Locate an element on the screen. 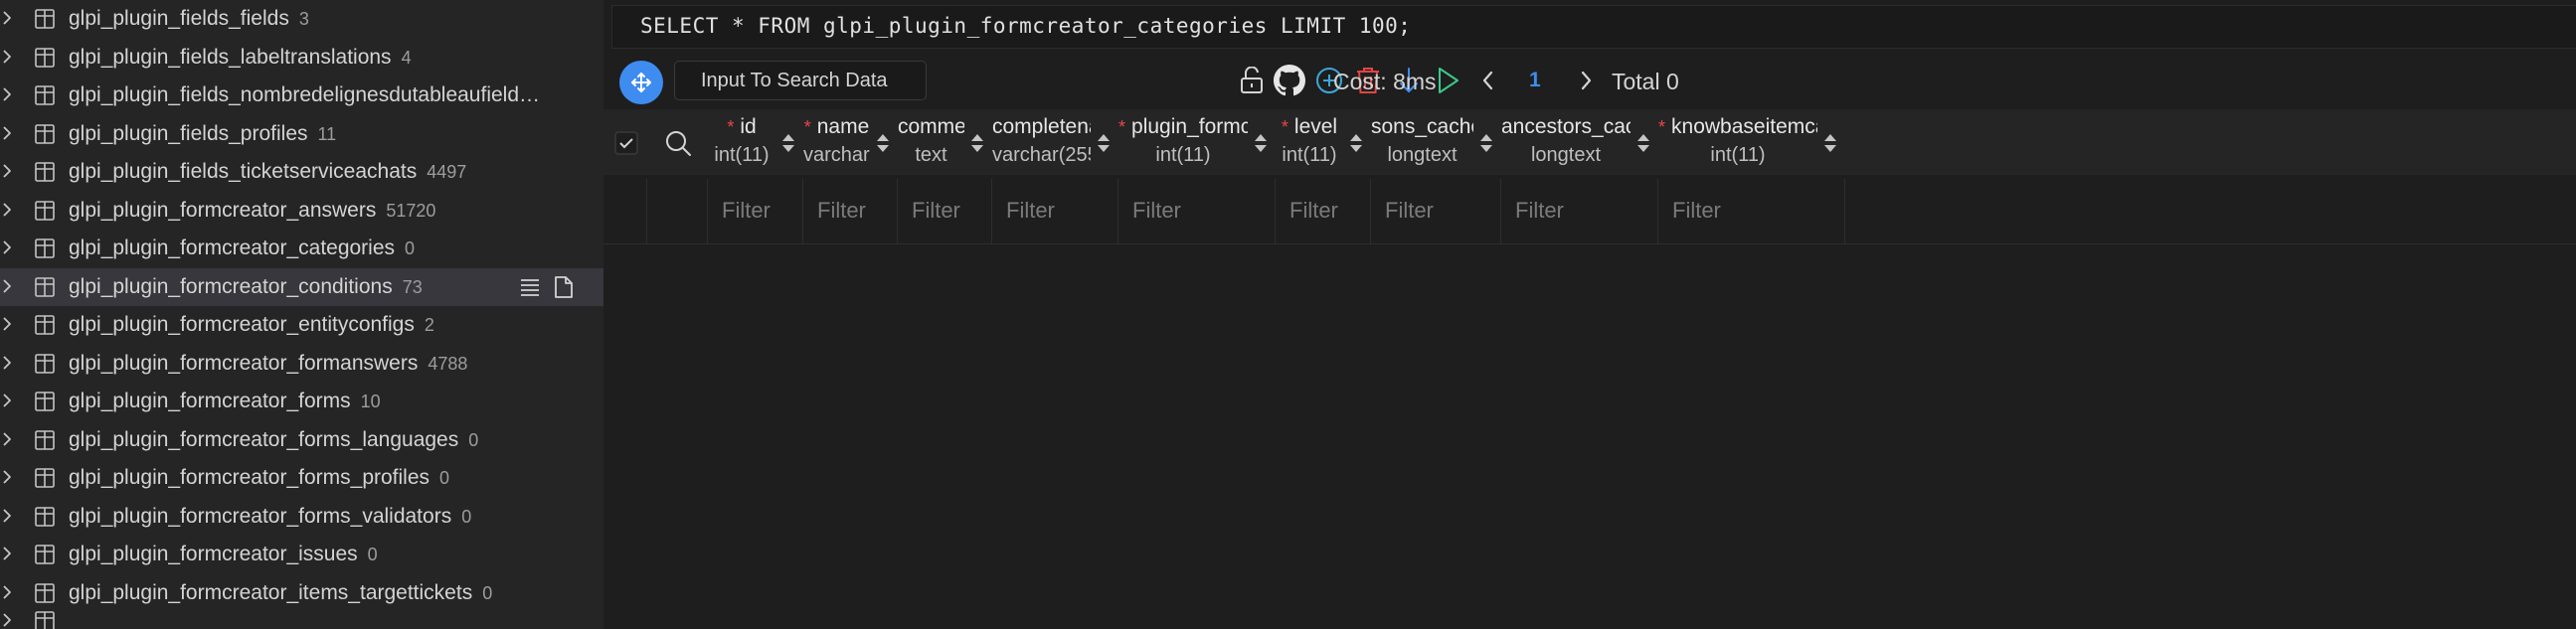 The width and height of the screenshot is (2576, 629). table-name: glpi_plugin_formcreator_forms is located at coordinates (210, 401).